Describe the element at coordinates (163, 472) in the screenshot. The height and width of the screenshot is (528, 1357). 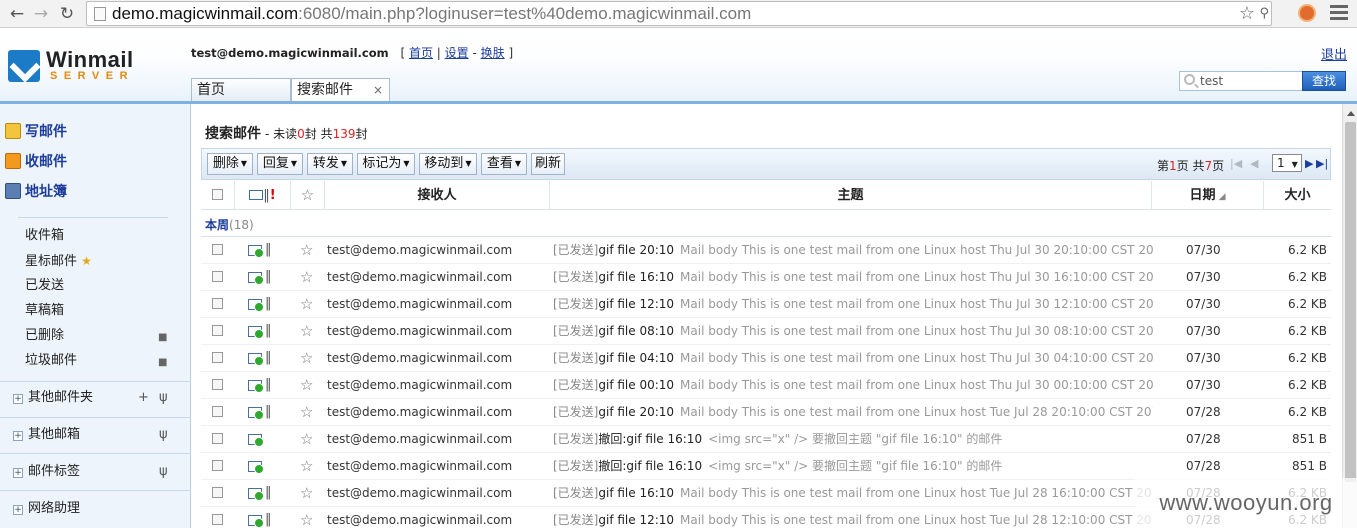
I see `manage-labels-icon: ψ` at that location.